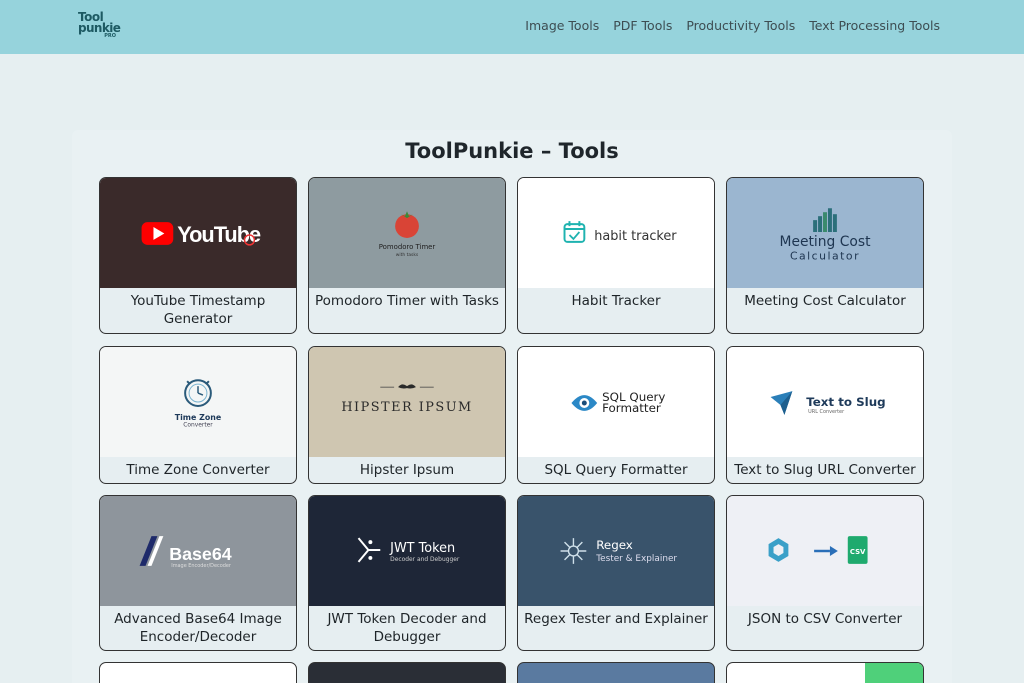 The height and width of the screenshot is (683, 1024). I want to click on card-thumbnail: YouTube, so click(198, 233).